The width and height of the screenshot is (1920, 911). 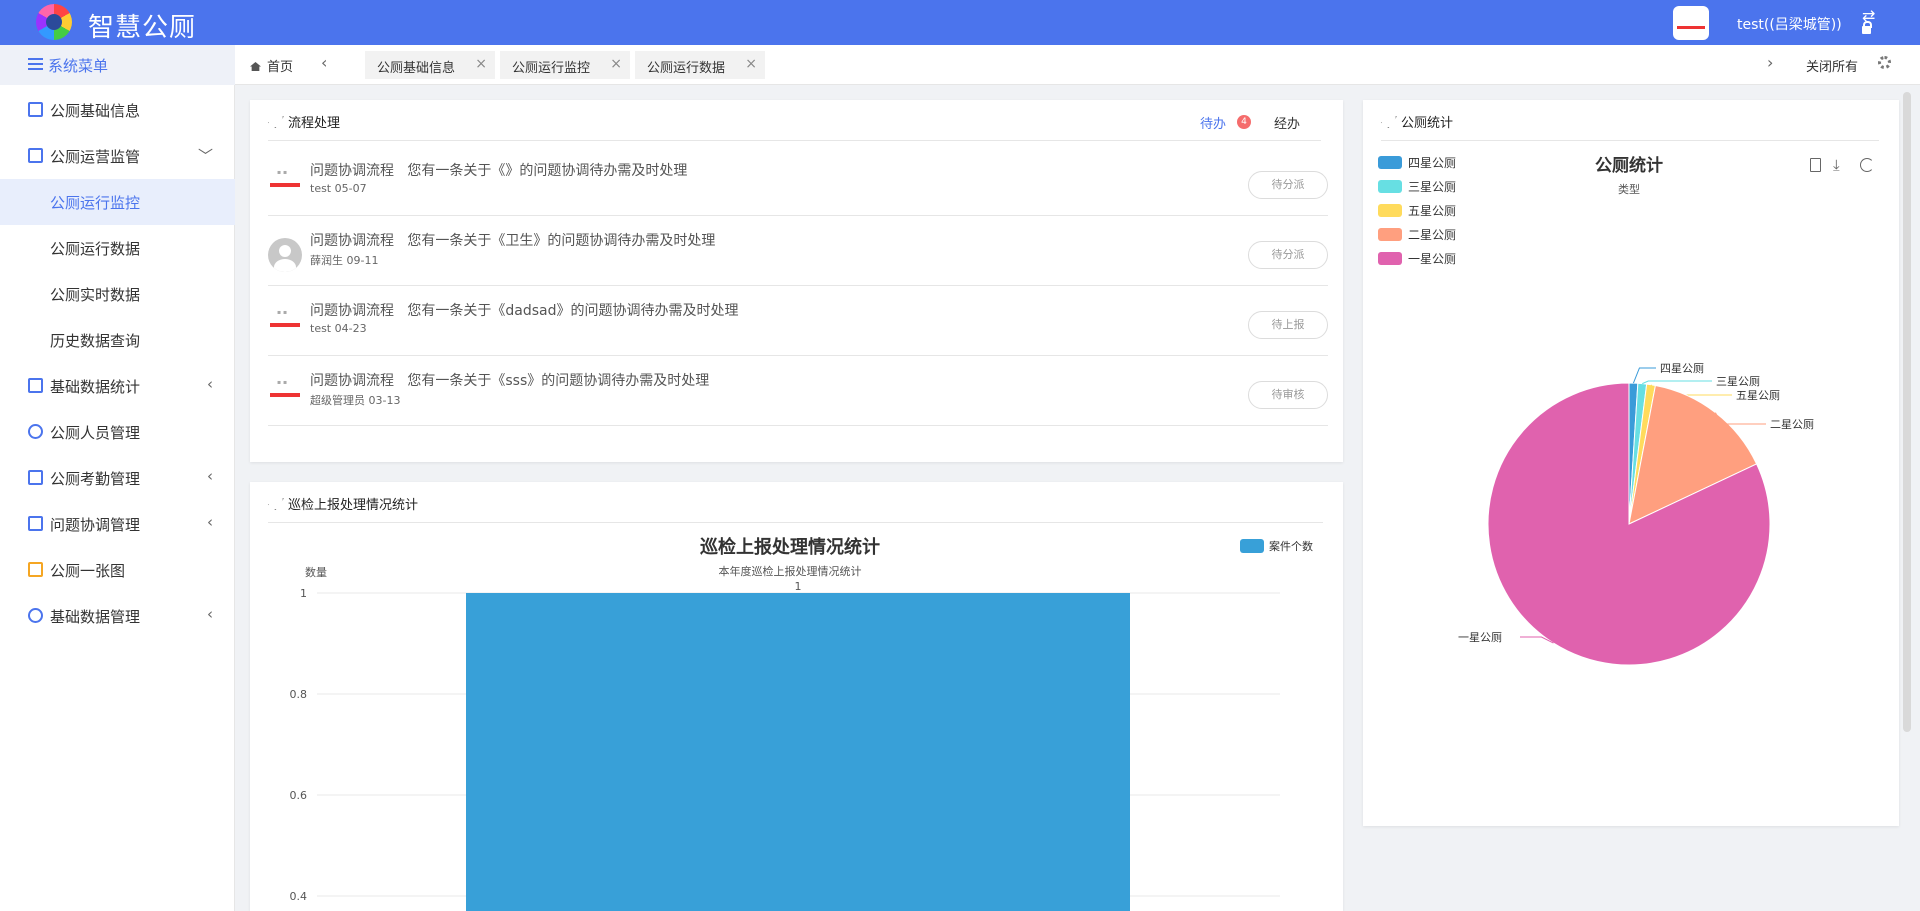 I want to click on gear-icon, so click(x=1884, y=62).